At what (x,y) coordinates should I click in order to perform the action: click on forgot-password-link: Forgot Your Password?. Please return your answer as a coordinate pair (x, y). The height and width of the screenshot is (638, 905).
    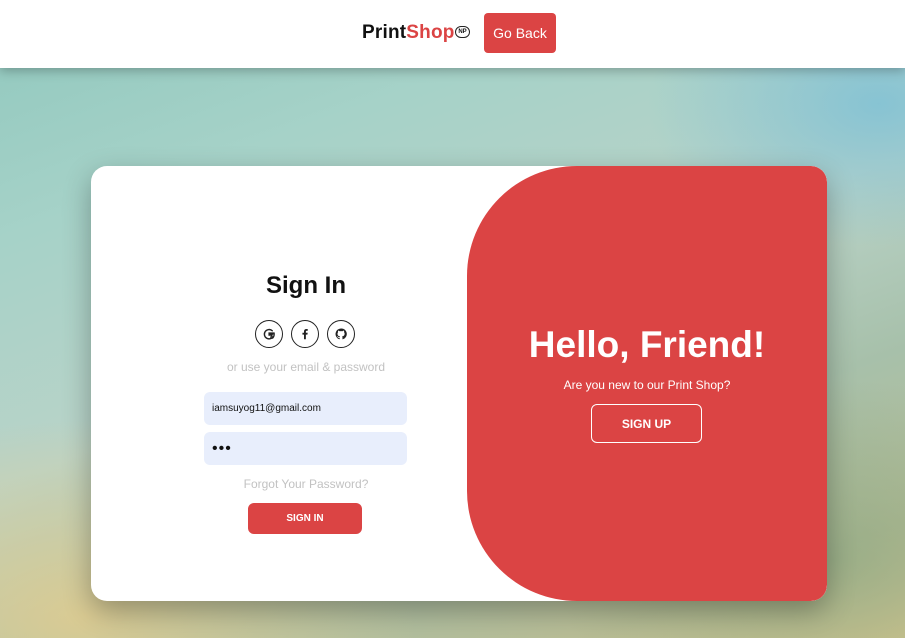
    Looking at the image, I should click on (306, 484).